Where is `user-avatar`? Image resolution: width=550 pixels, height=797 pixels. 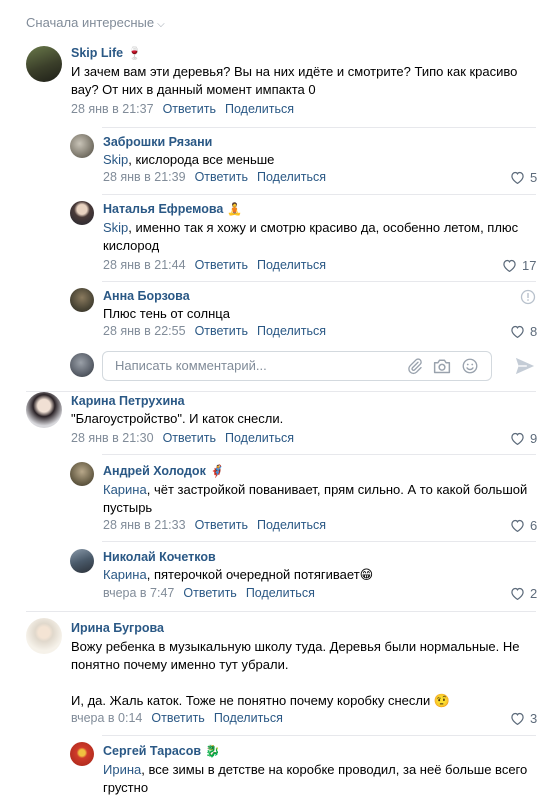
user-avatar is located at coordinates (82, 365).